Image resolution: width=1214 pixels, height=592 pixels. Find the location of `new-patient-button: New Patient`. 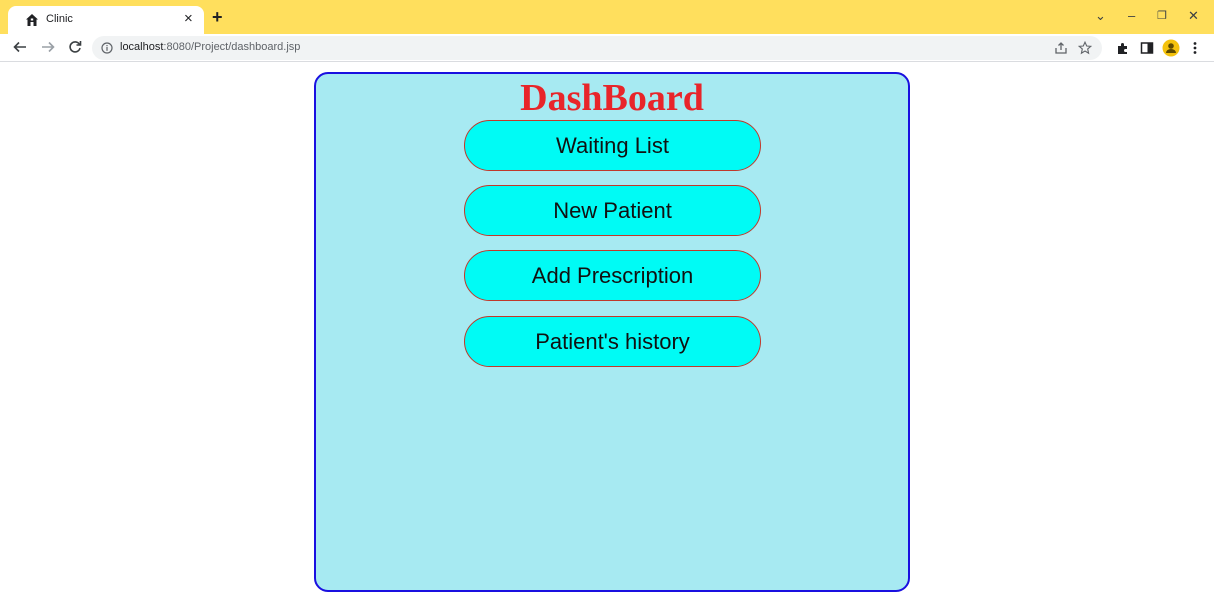

new-patient-button: New Patient is located at coordinates (612, 210).